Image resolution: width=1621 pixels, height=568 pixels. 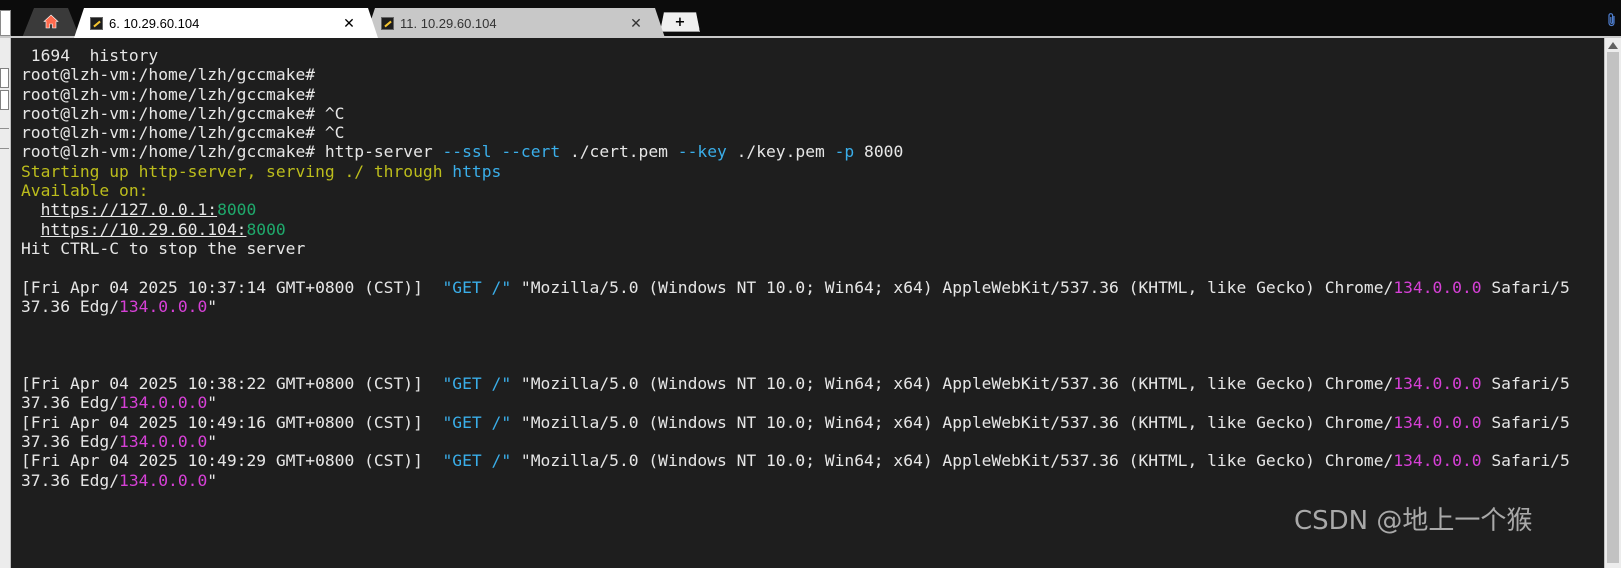 What do you see at coordinates (810, 19) in the screenshot?
I see `tab-bar: 6. 10.29.60.104 ✕ 11. 10.29.60.104 ✕ +` at bounding box center [810, 19].